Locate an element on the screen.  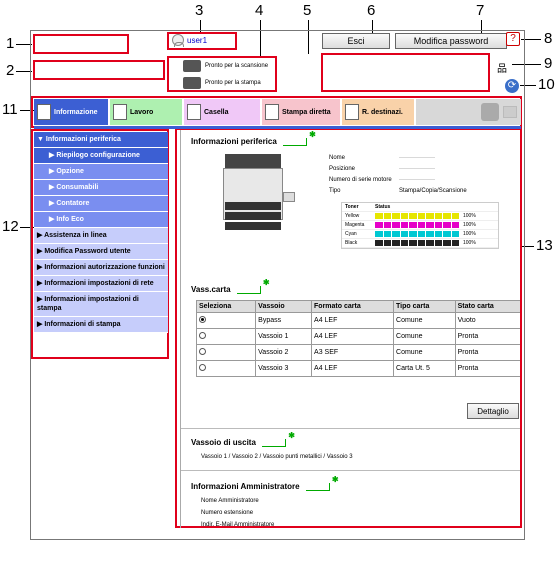
callout-7: 7 is located at coordinates (480, 10).